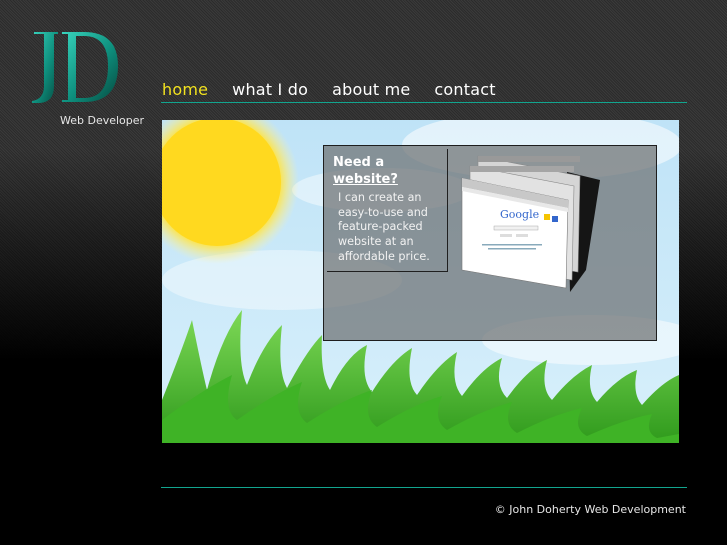 This screenshot has height=545, width=727. I want to click on headline-prefix: Need a, so click(359, 162).